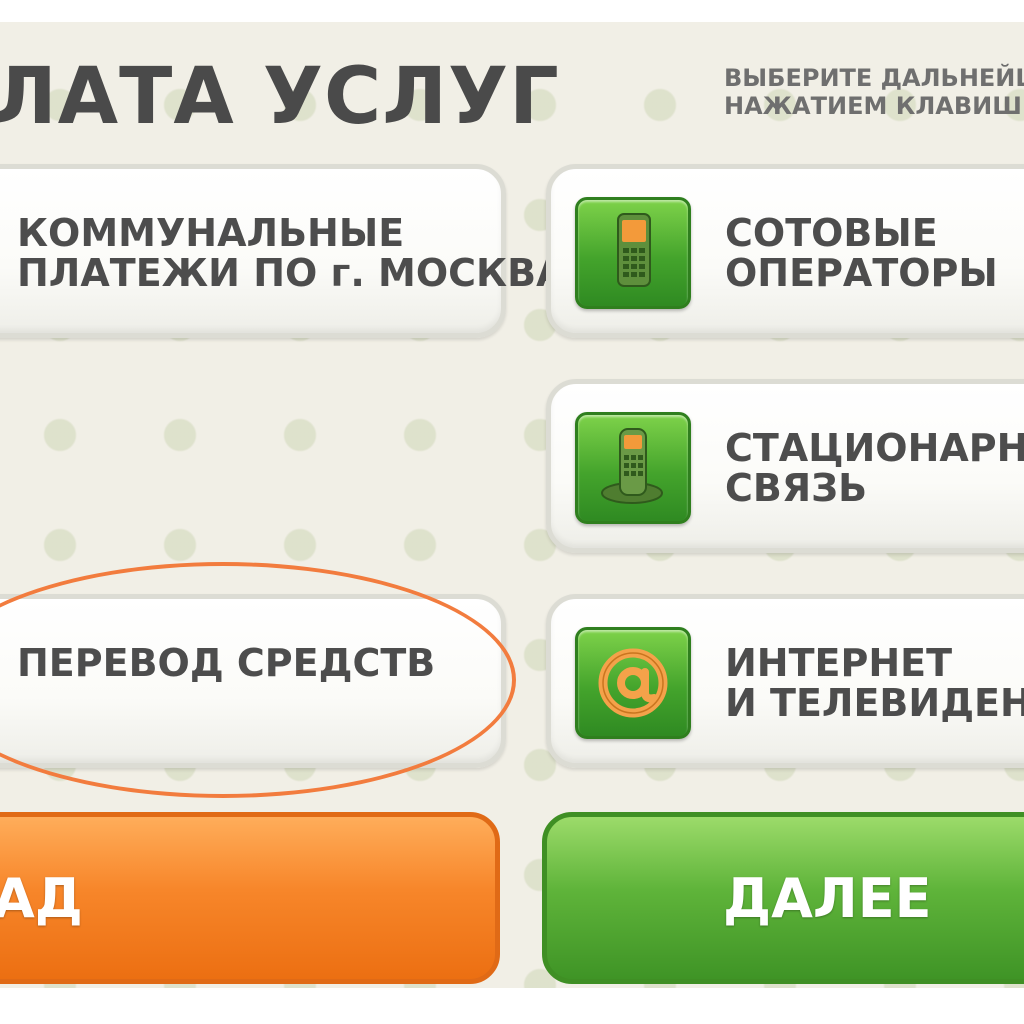 The width and height of the screenshot is (1024, 1024). I want to click on hint-line-2: НАЖАТИЕМ КЛАВИШИ, so click(874, 106).